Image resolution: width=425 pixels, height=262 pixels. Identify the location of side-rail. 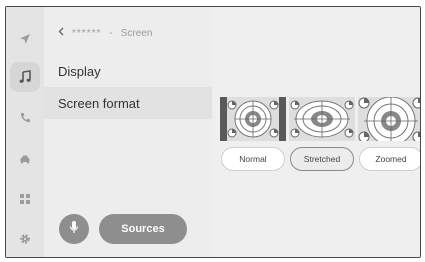
(25, 132).